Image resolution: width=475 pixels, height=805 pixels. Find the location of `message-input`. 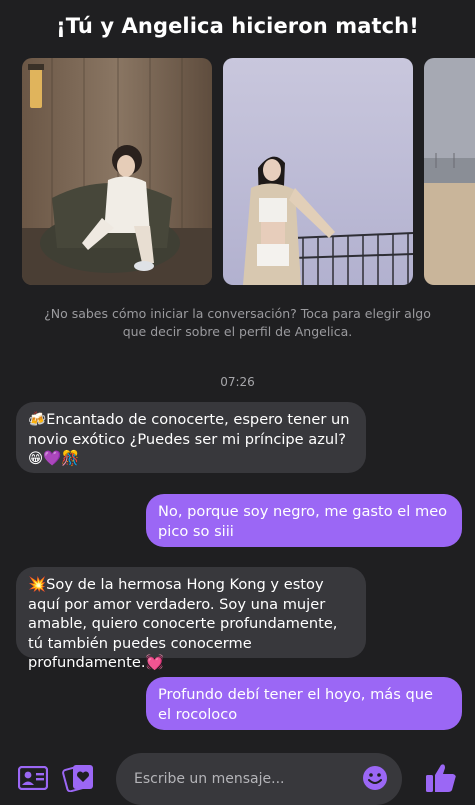

message-input is located at coordinates (244, 779).